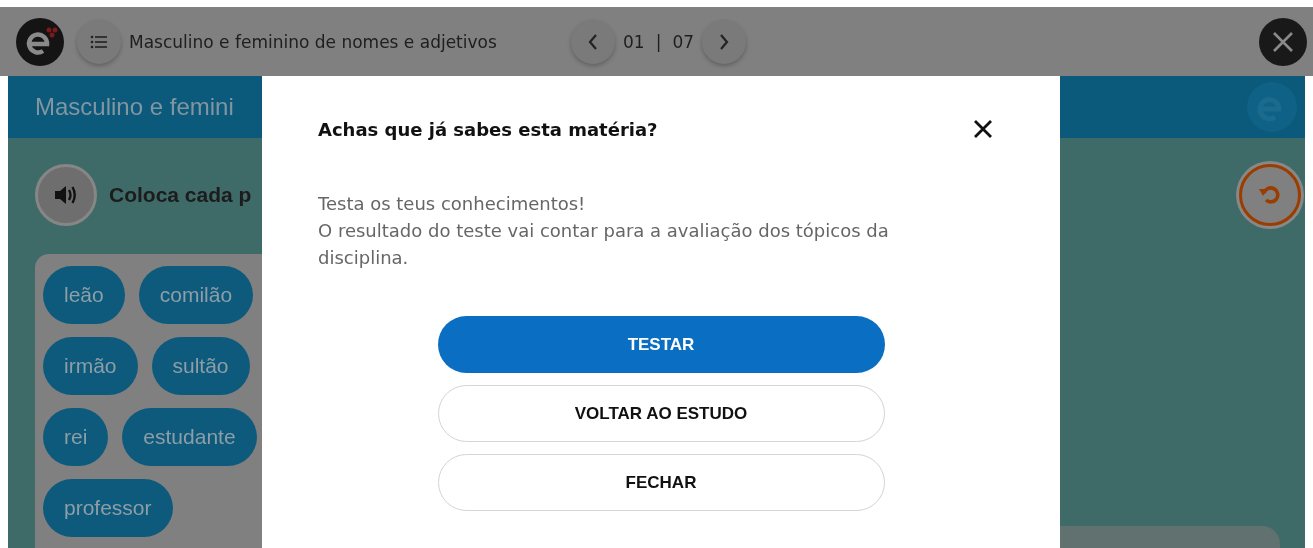 This screenshot has height=548, width=1313. I want to click on word-chip: comilão, so click(196, 295).